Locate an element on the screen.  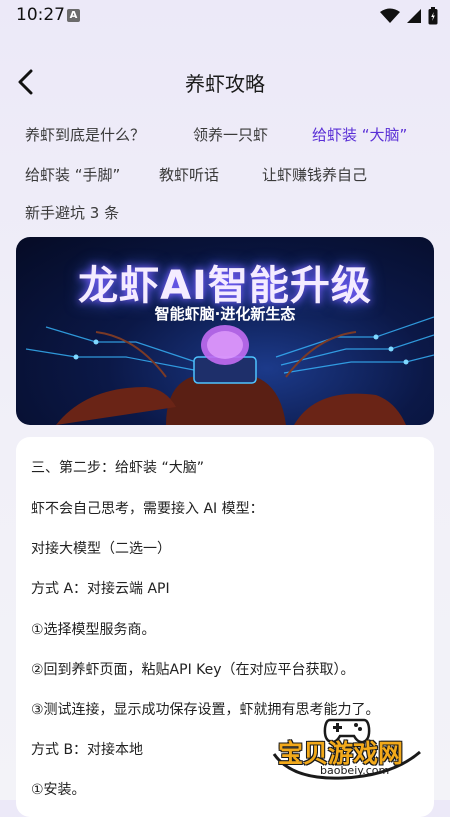
tab-adopt: 领养一只虾 is located at coordinates (230, 134).